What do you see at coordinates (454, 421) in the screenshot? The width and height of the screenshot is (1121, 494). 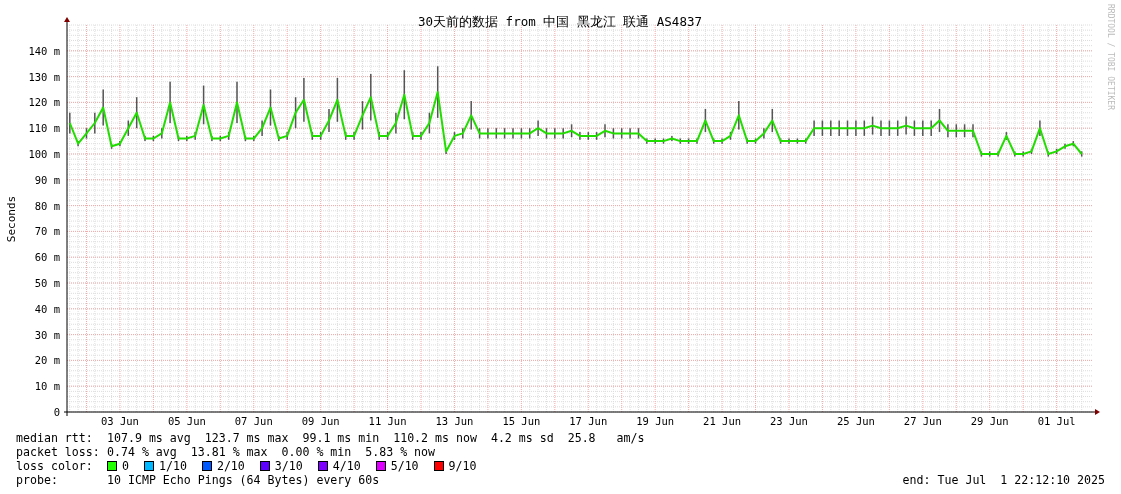 I see `x-tick-label: 13 Jun` at bounding box center [454, 421].